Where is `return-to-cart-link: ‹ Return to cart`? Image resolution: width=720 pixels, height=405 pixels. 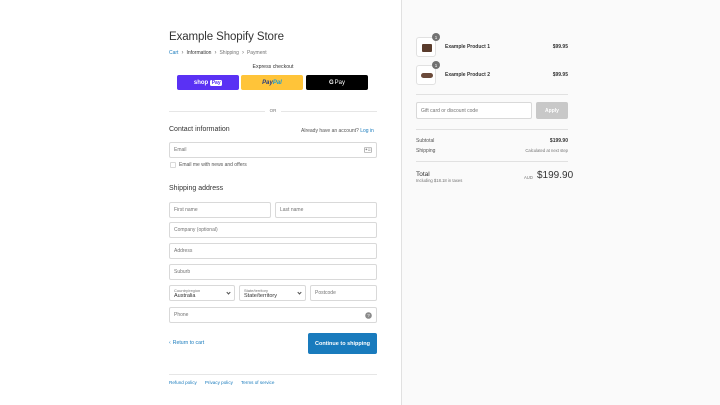 return-to-cart-link: ‹ Return to cart is located at coordinates (186, 343).